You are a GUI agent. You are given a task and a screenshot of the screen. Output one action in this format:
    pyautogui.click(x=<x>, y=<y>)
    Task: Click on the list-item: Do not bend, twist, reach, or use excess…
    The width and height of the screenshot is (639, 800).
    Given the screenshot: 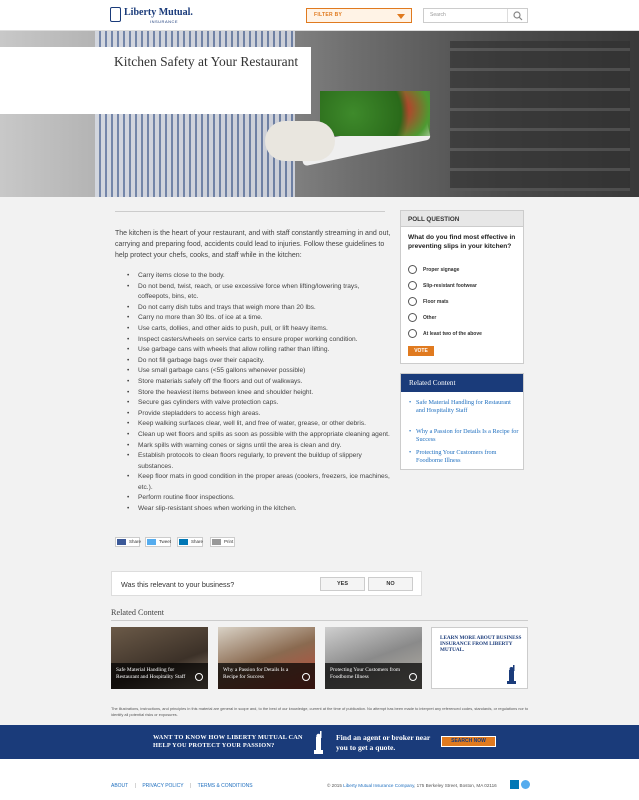 What is the action you would take?
    pyautogui.click(x=258, y=292)
    